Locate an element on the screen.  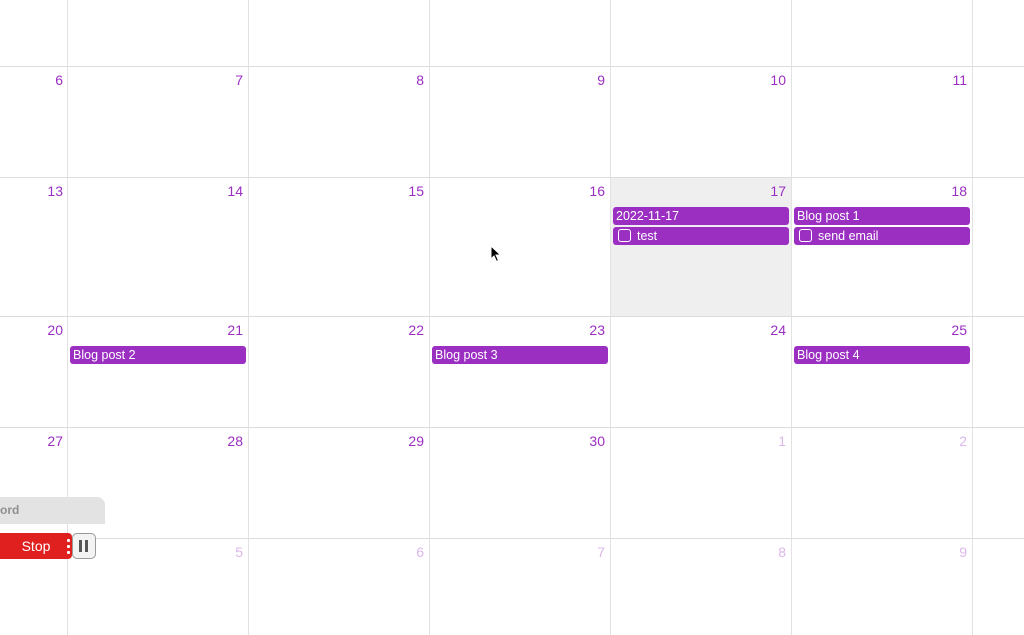
day-number: 15 is located at coordinates (404, 191).